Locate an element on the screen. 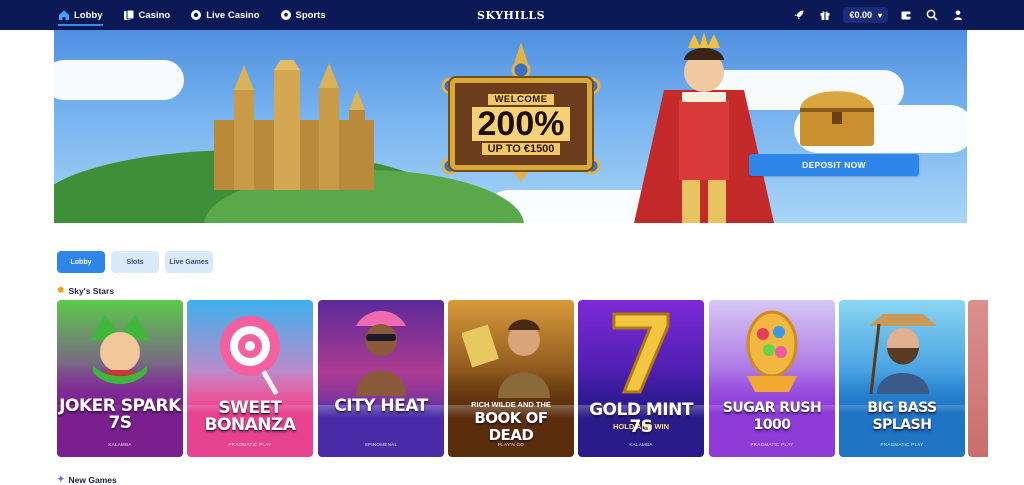 The height and width of the screenshot is (485, 1024). section-title-skys-stars: ✹ Sky's Stars is located at coordinates (85, 290).